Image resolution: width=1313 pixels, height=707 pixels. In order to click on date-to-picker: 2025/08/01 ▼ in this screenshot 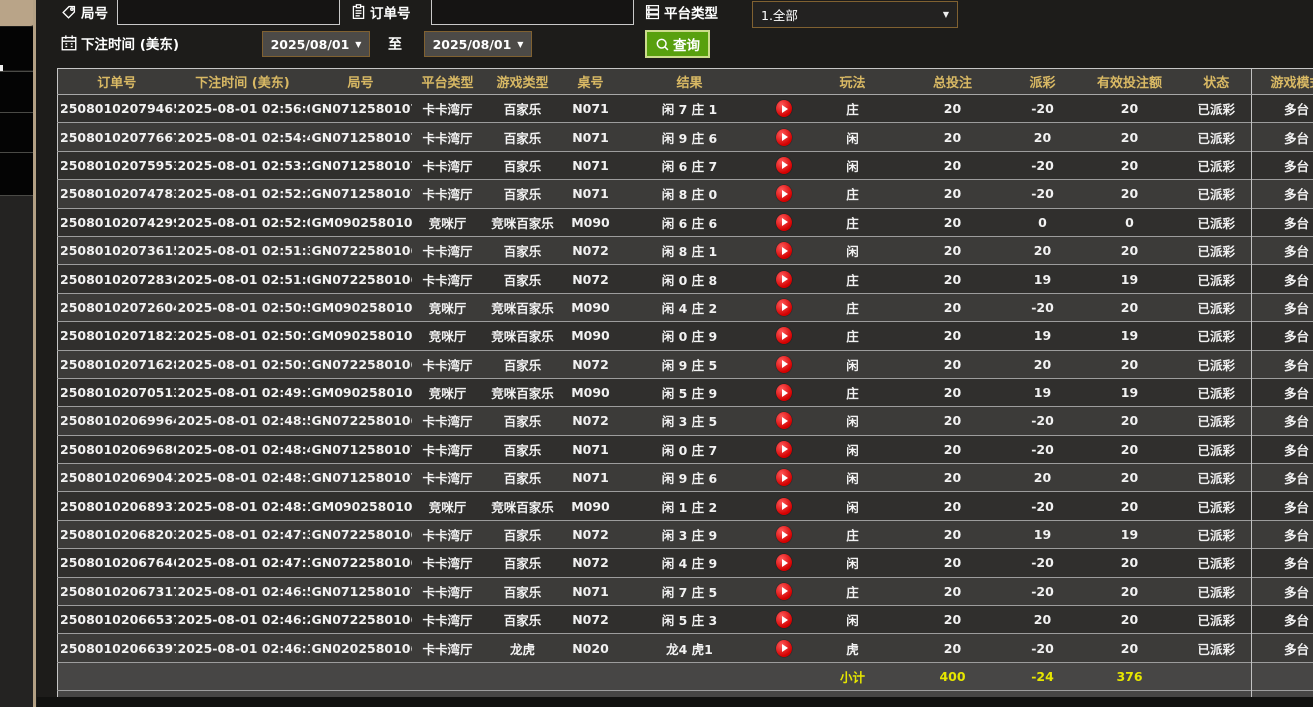, I will do `click(478, 44)`.